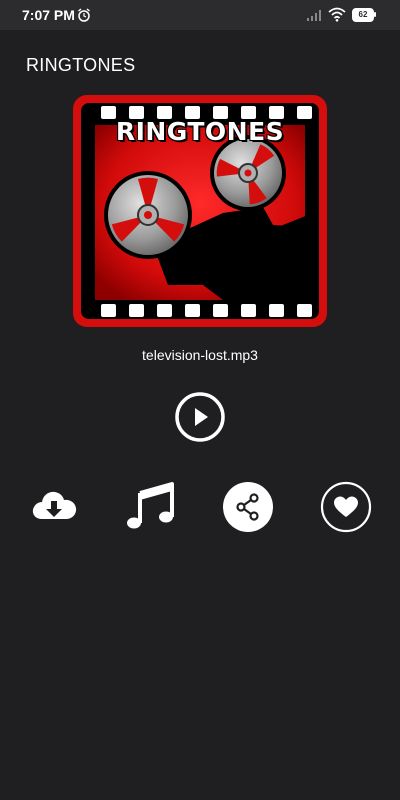  Describe the element at coordinates (375, 14) in the screenshot. I see `battery-tip` at that location.